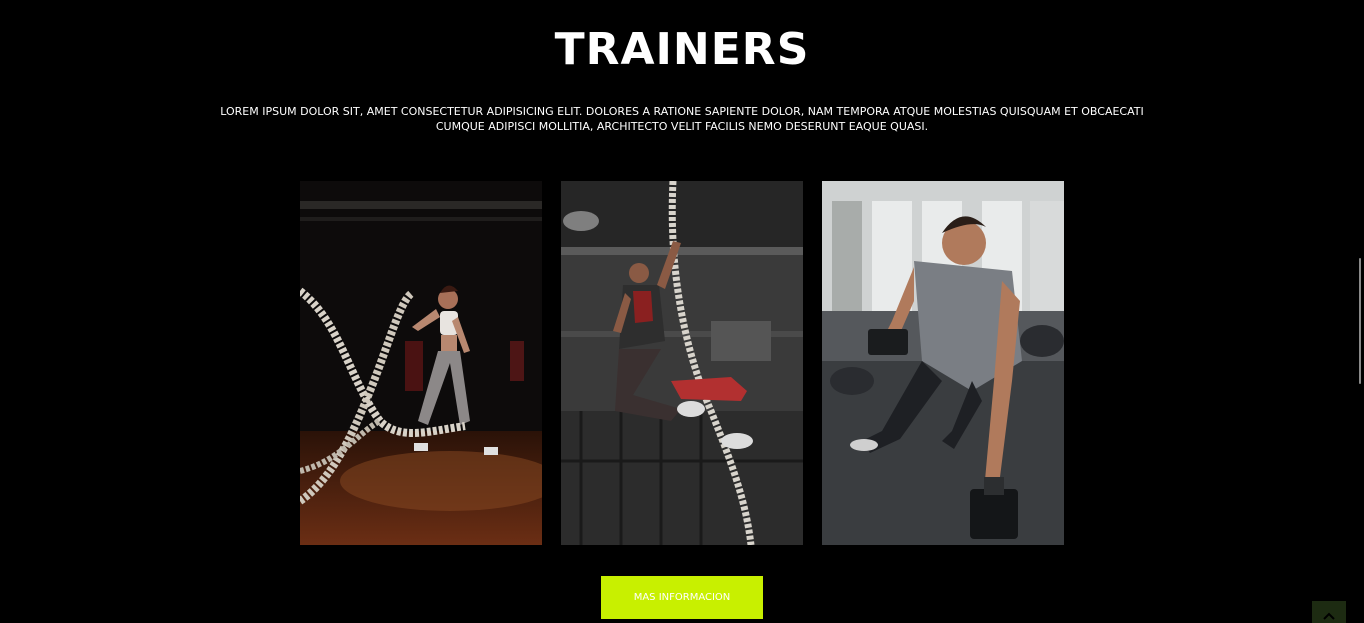 This screenshot has height=623, width=1364. I want to click on trainer-photo-battle-ropes, so click(421, 363).